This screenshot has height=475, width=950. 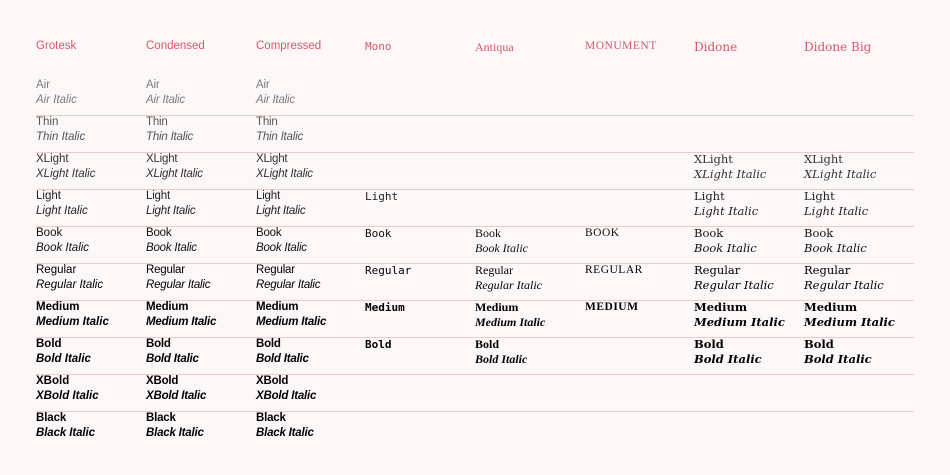 I want to click on didone-cell: Light Light Italic, so click(x=726, y=204).